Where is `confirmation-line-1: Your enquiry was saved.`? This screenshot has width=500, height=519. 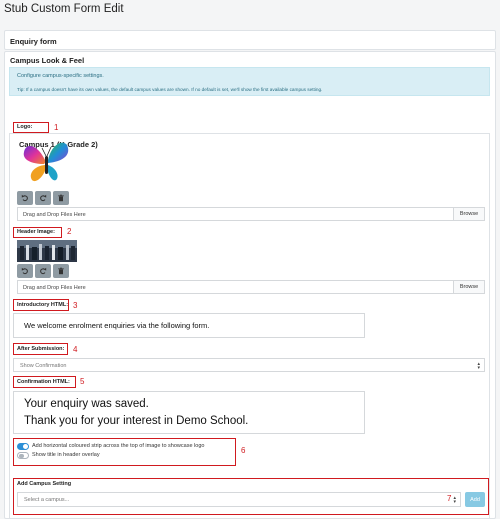
confirmation-line-1: Your enquiry was saved. is located at coordinates (86, 404).